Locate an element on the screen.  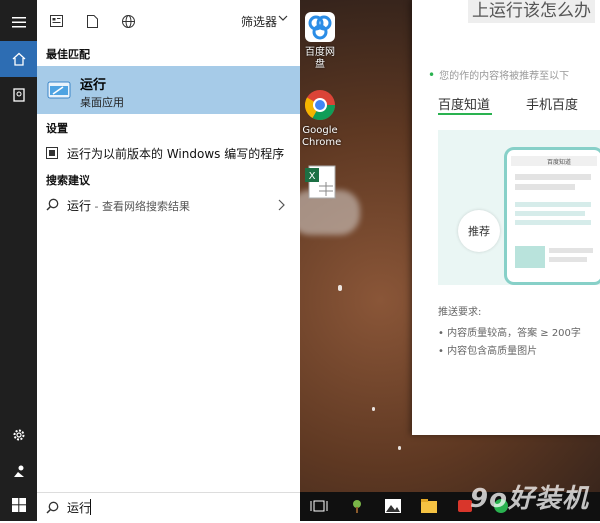
chrome-icon is located at coordinates (319, 105).